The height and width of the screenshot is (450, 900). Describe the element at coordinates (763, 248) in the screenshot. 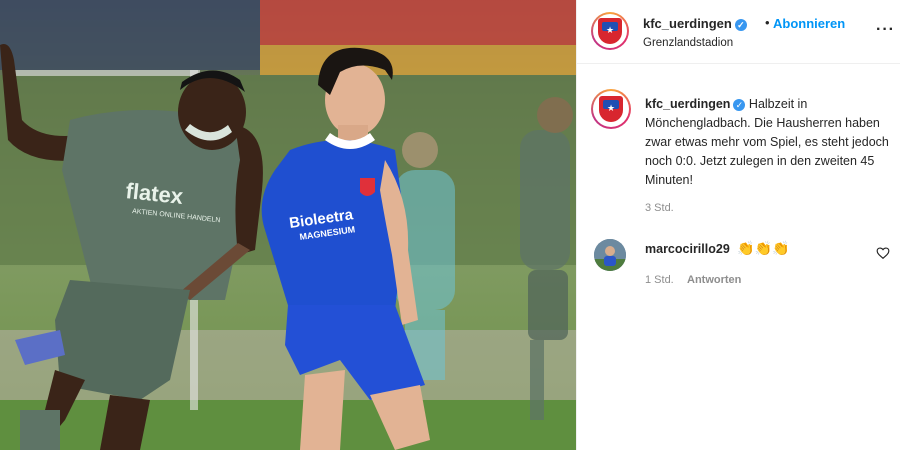

I see `comment-text: 👏👏👏` at that location.